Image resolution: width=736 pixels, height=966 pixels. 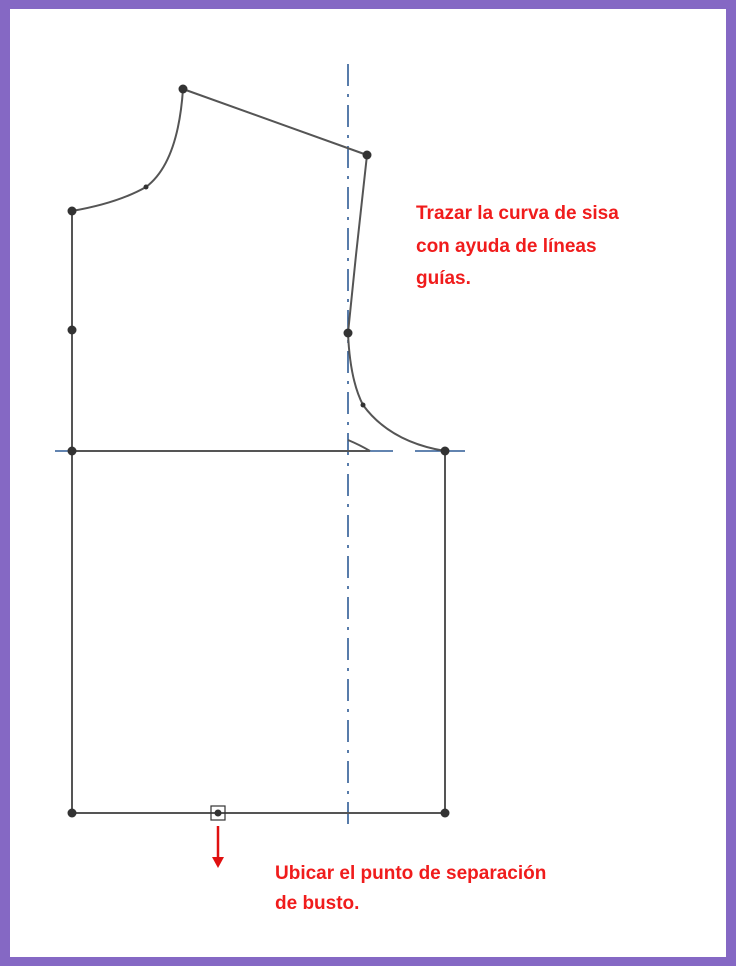 I want to click on neck-curve-guide-point, so click(x=146, y=187).